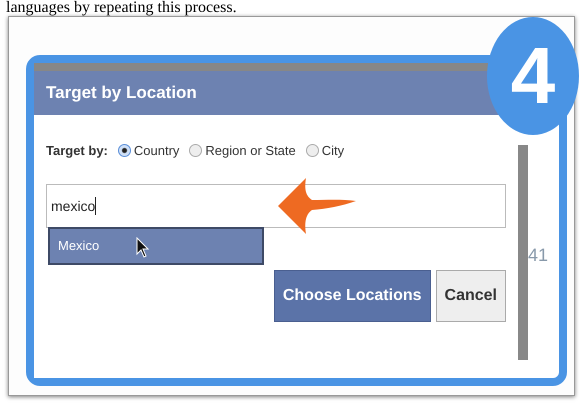 Image resolution: width=580 pixels, height=403 pixels. What do you see at coordinates (325, 150) in the screenshot?
I see `radio-option: City` at bounding box center [325, 150].